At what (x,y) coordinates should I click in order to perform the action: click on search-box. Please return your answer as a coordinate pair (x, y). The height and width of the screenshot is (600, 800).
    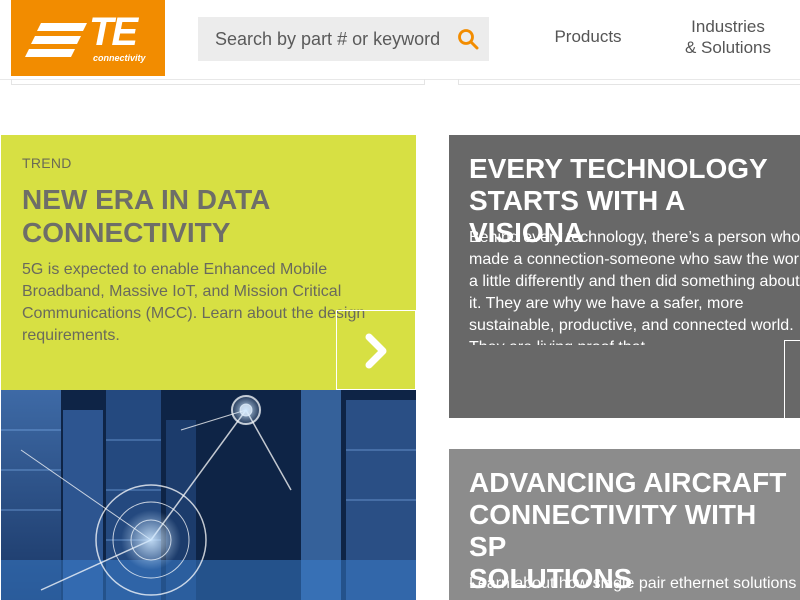
    Looking at the image, I should click on (343, 39).